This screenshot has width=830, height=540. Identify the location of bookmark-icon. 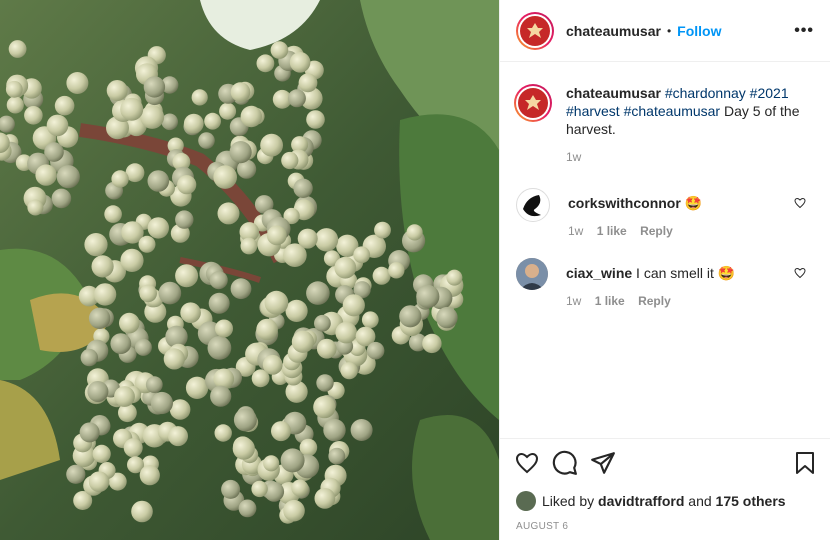
(805, 464).